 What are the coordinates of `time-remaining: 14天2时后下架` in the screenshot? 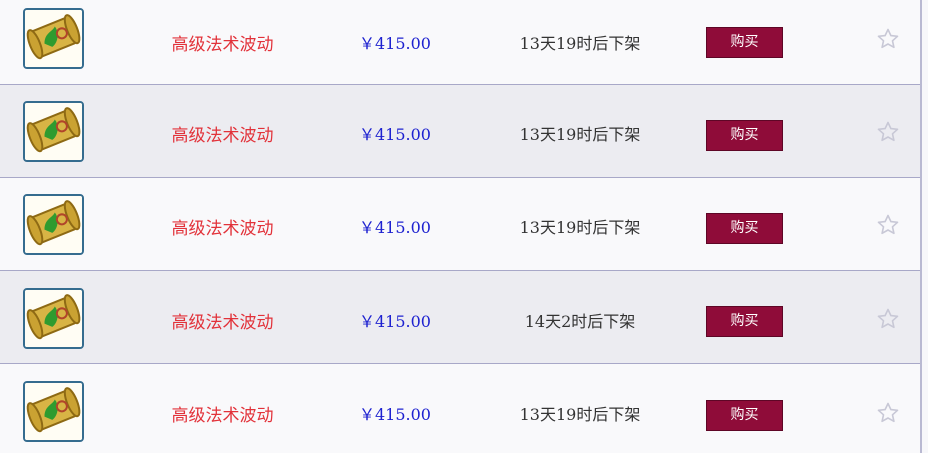 It's located at (580, 321).